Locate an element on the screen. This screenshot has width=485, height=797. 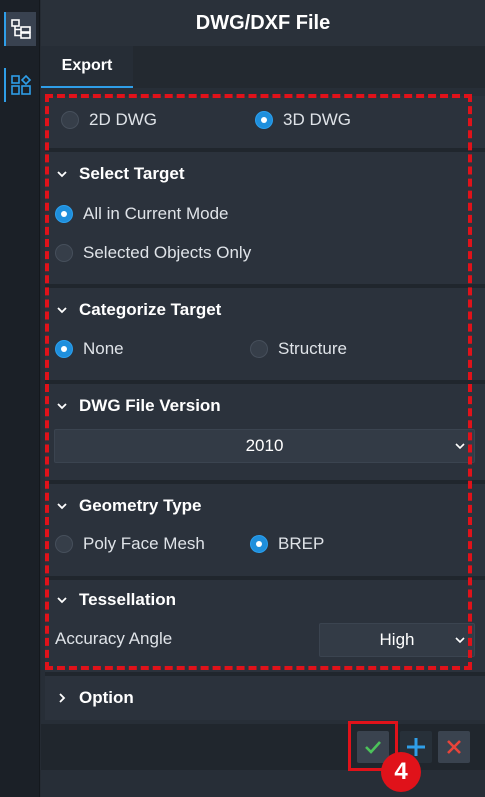
radio-brep: BREP is located at coordinates (287, 544).